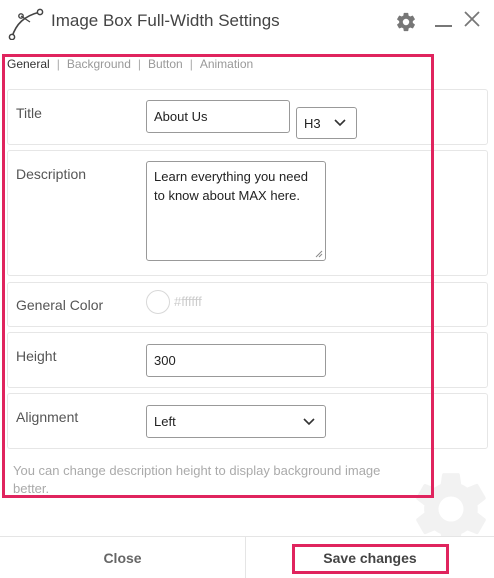  What do you see at coordinates (165, 421) in the screenshot?
I see `alignment-value: Left` at bounding box center [165, 421].